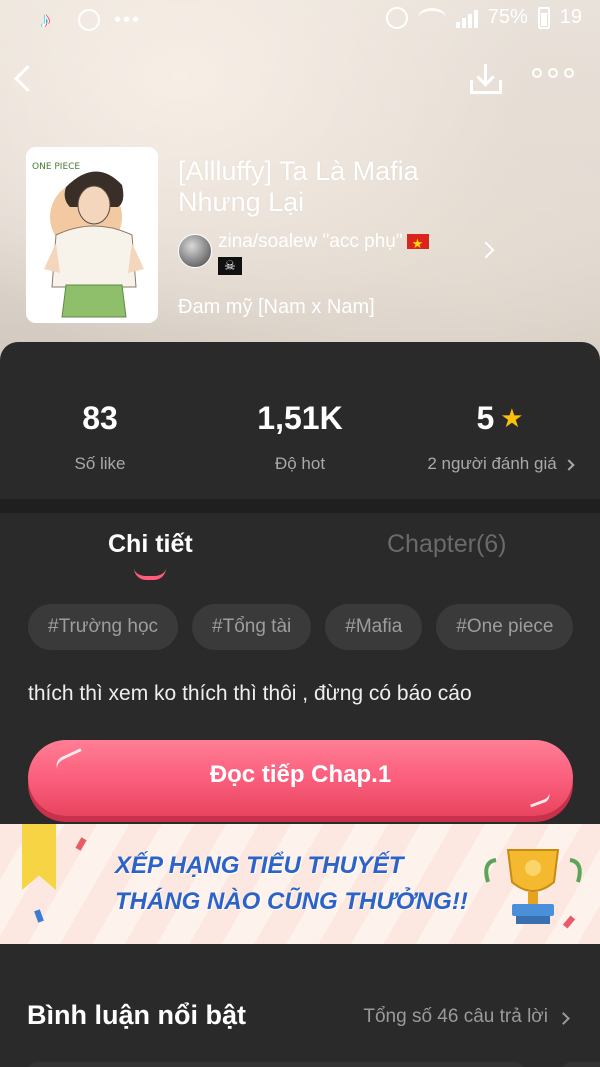 The image size is (600, 1067). Describe the element at coordinates (374, 627) in the screenshot. I see `tag-chip: #Mafia` at that location.